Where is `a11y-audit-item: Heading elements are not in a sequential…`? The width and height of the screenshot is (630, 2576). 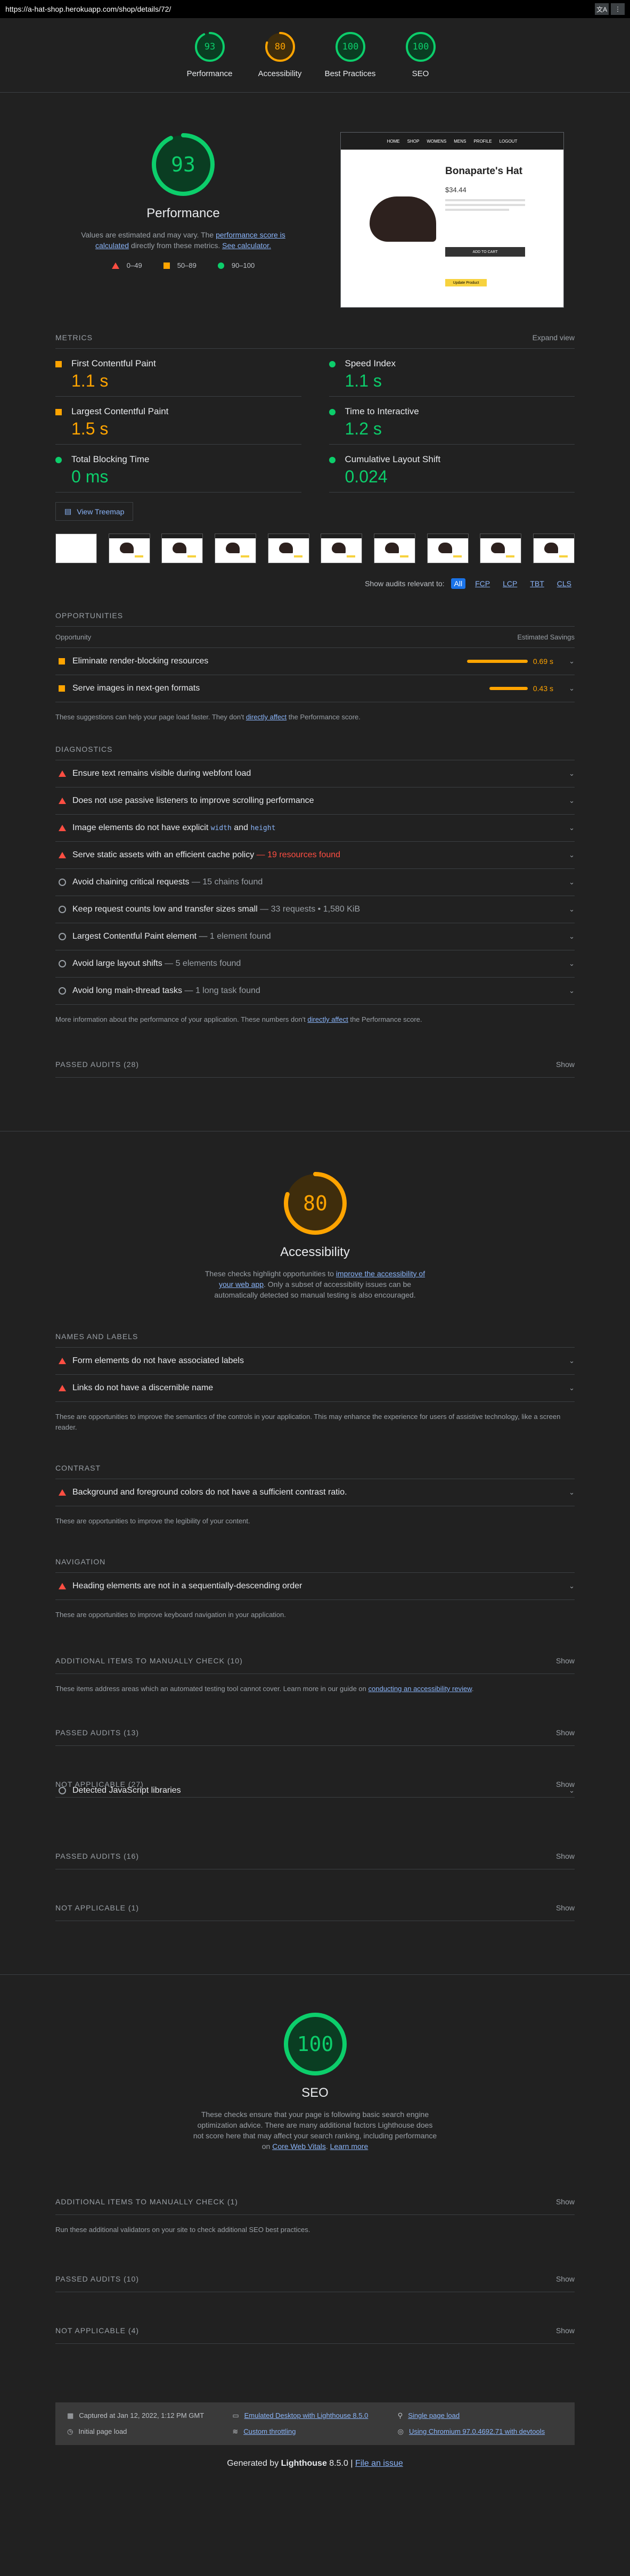
a11y-audit-item: Heading elements are not in a sequential… is located at coordinates (315, 1586).